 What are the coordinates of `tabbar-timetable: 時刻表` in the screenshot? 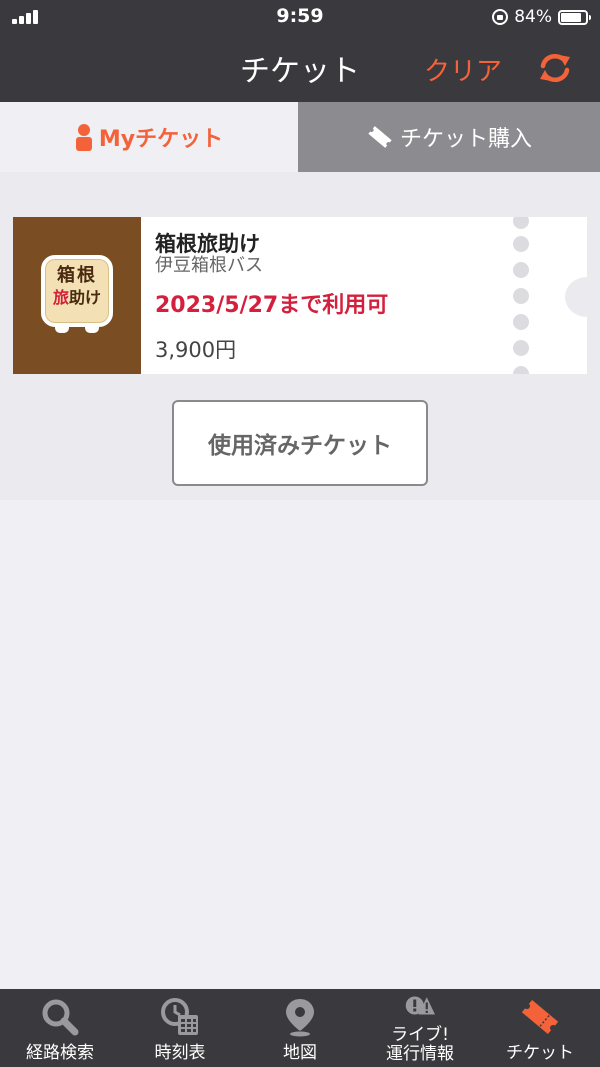 It's located at (180, 1028).